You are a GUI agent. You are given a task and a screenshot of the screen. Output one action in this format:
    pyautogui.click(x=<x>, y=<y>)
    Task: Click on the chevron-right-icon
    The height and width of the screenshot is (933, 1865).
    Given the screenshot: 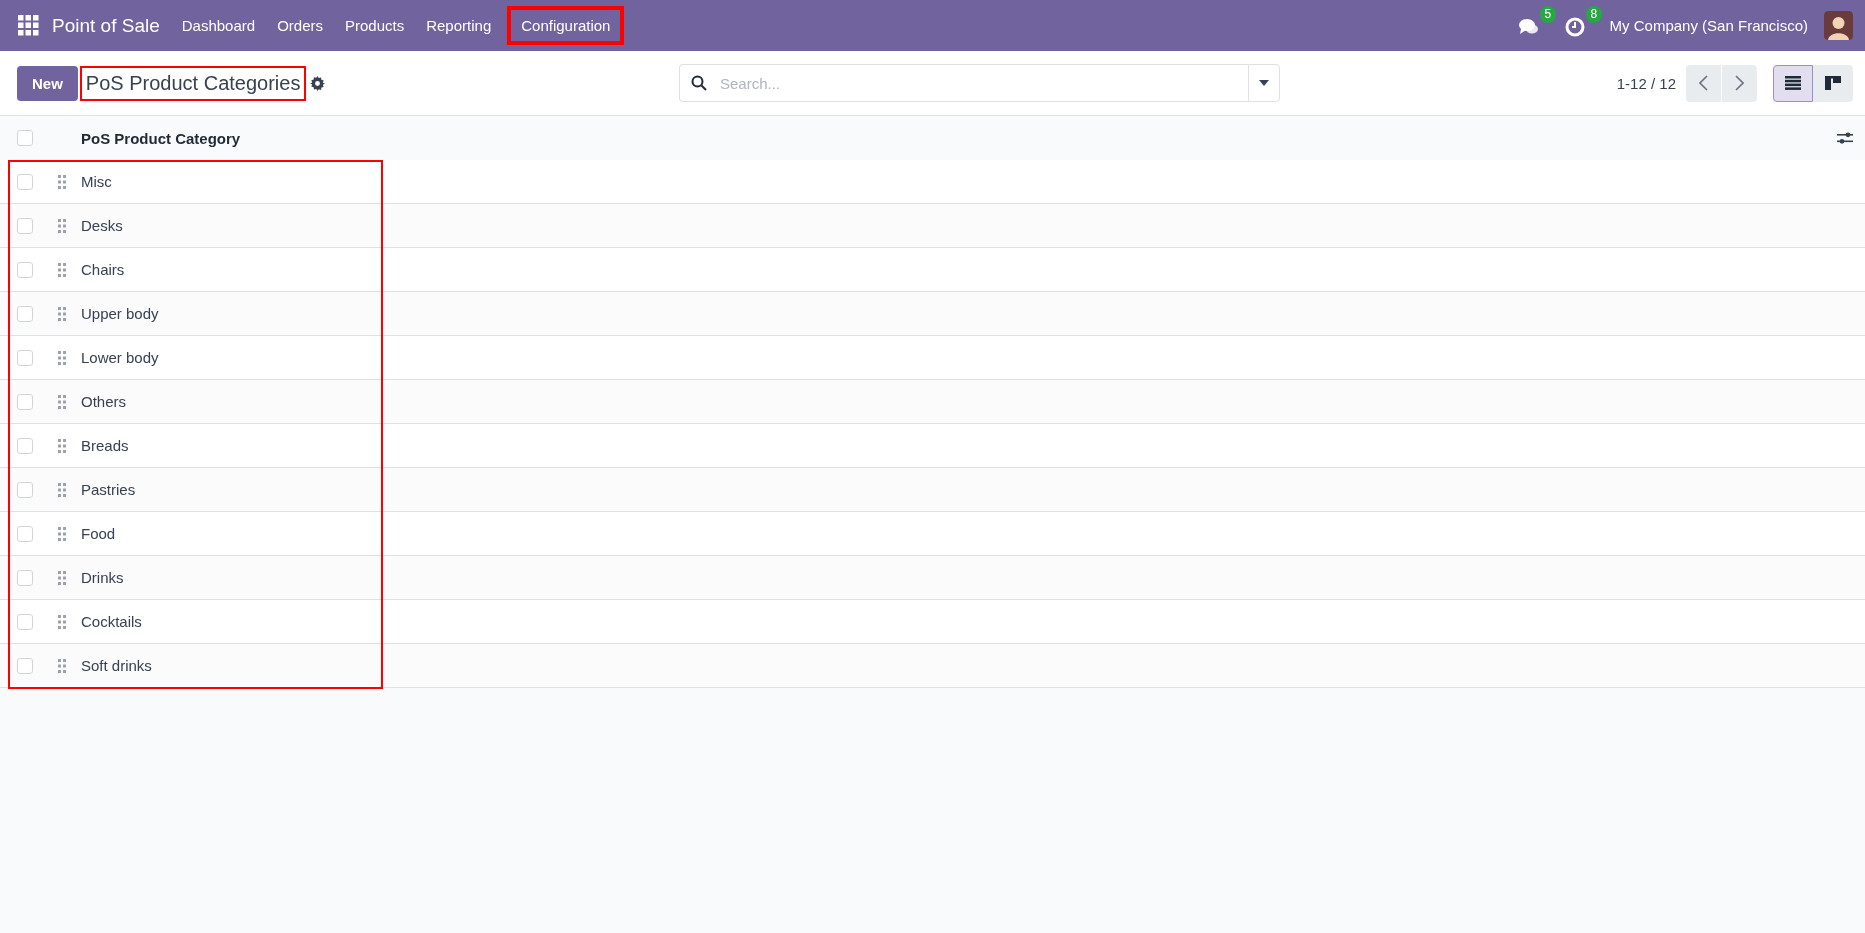 What is the action you would take?
    pyautogui.click(x=1739, y=83)
    